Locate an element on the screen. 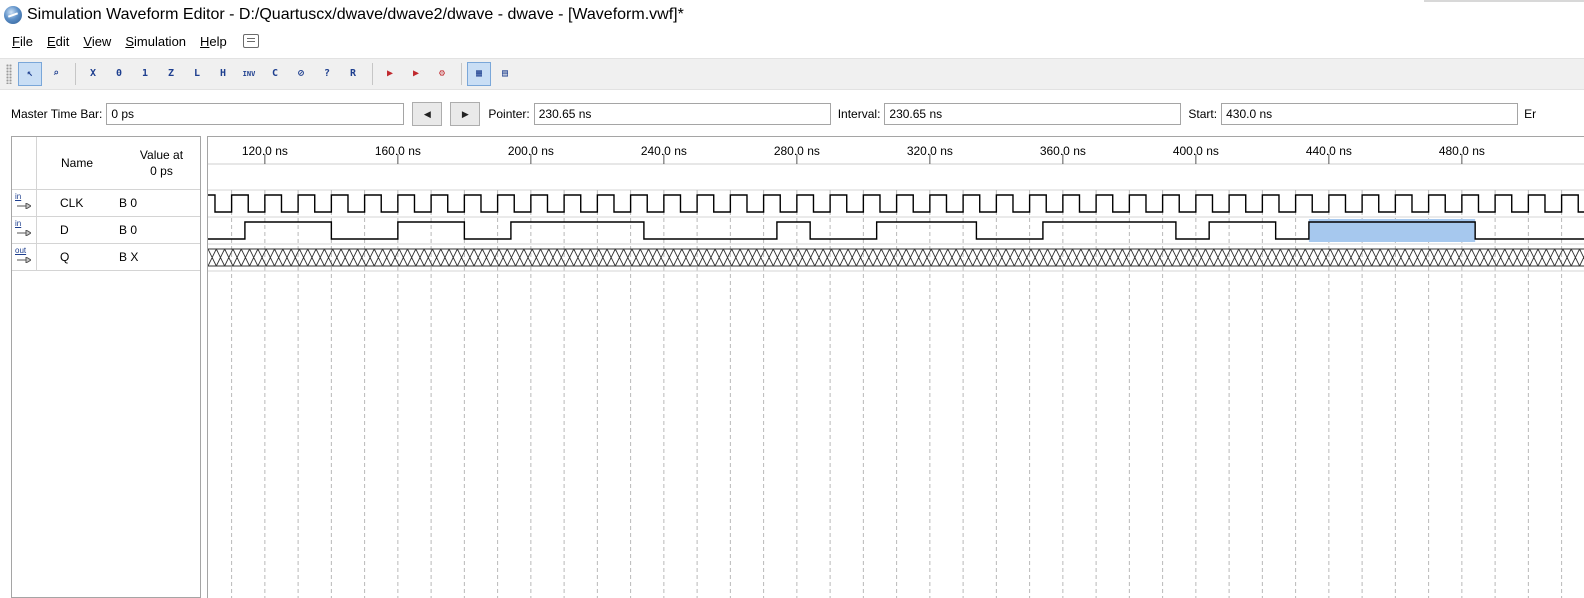 This screenshot has height=598, width=1584. triangle-right-icon: ▶ is located at coordinates (465, 113).